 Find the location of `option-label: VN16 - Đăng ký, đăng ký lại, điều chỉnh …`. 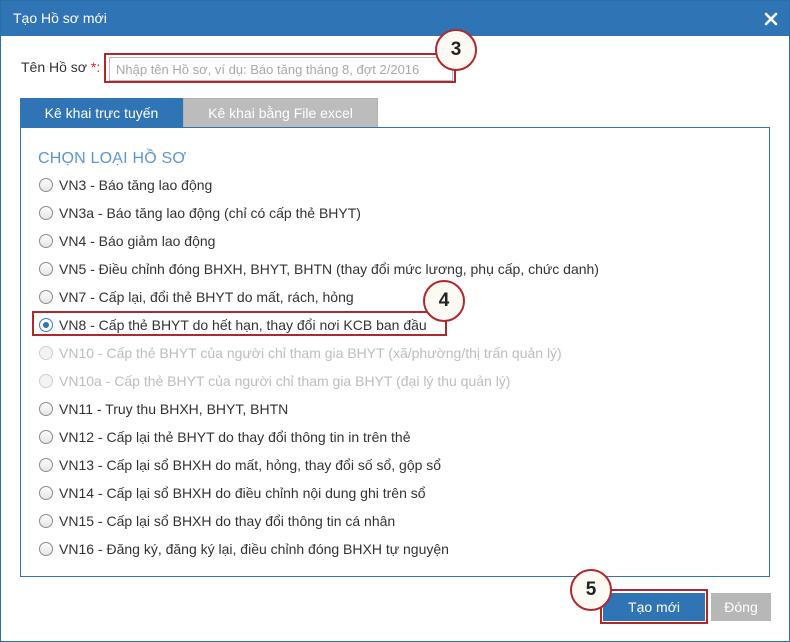

option-label: VN16 - Đăng ký, đăng ký lại, điều chỉnh … is located at coordinates (254, 549).